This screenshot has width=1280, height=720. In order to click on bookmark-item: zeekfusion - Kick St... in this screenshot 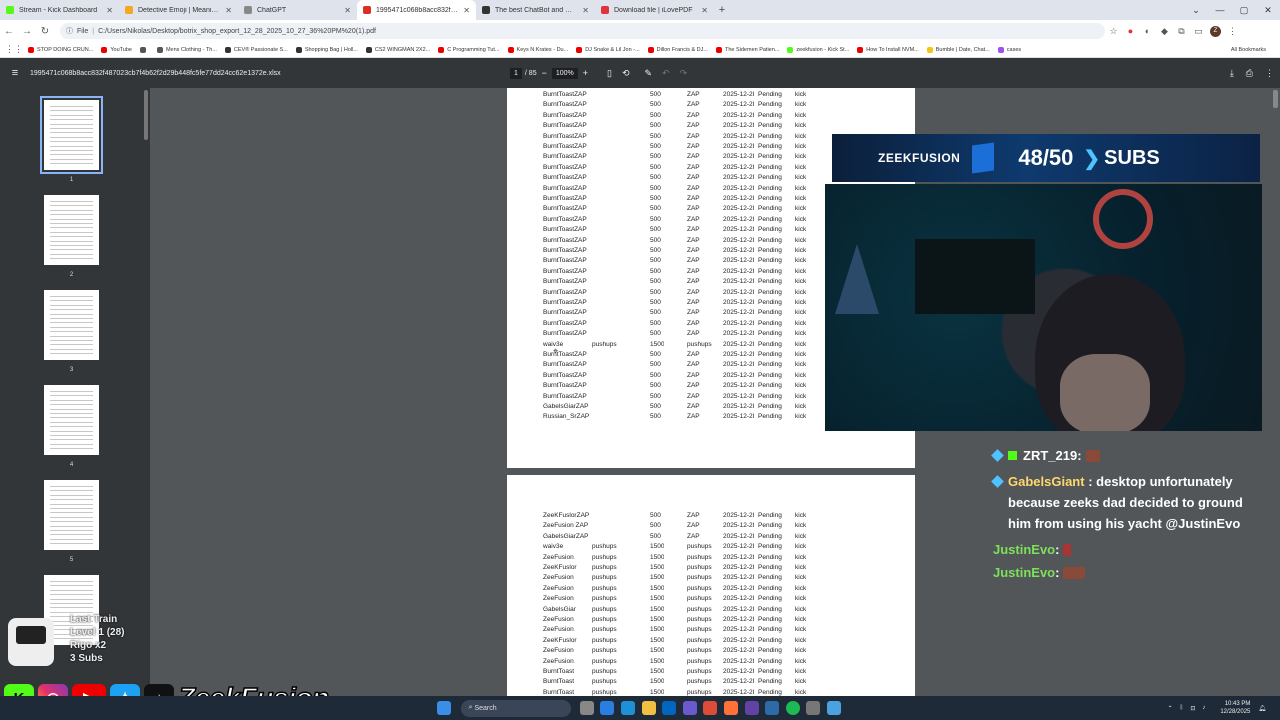, I will do `click(818, 49)`.